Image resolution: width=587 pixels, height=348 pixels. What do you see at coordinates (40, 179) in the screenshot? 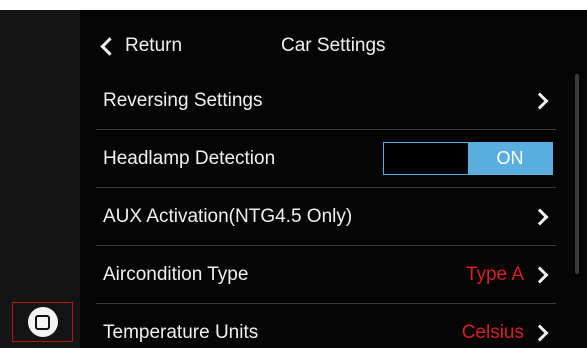
I see `sidebar` at bounding box center [40, 179].